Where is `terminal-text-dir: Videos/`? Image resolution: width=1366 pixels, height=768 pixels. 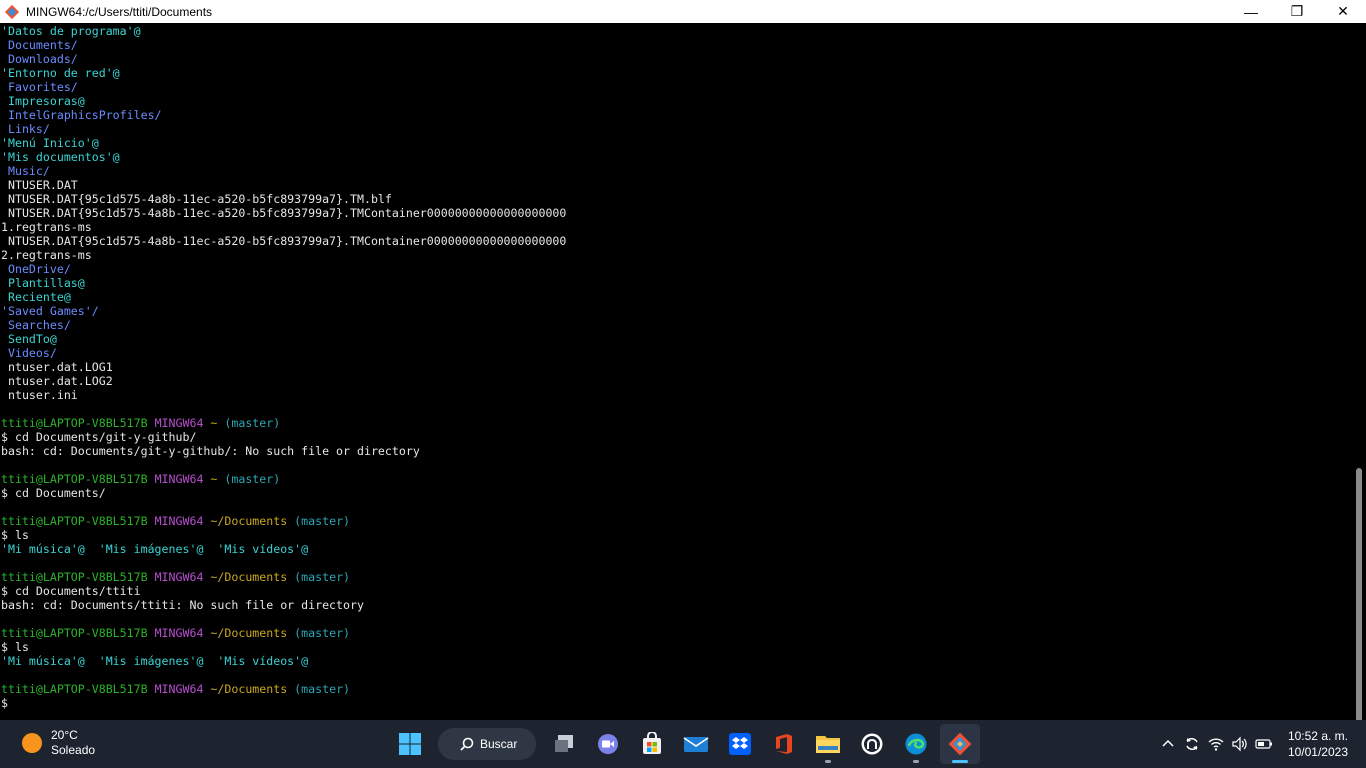 terminal-text-dir: Videos/ is located at coordinates (29, 353).